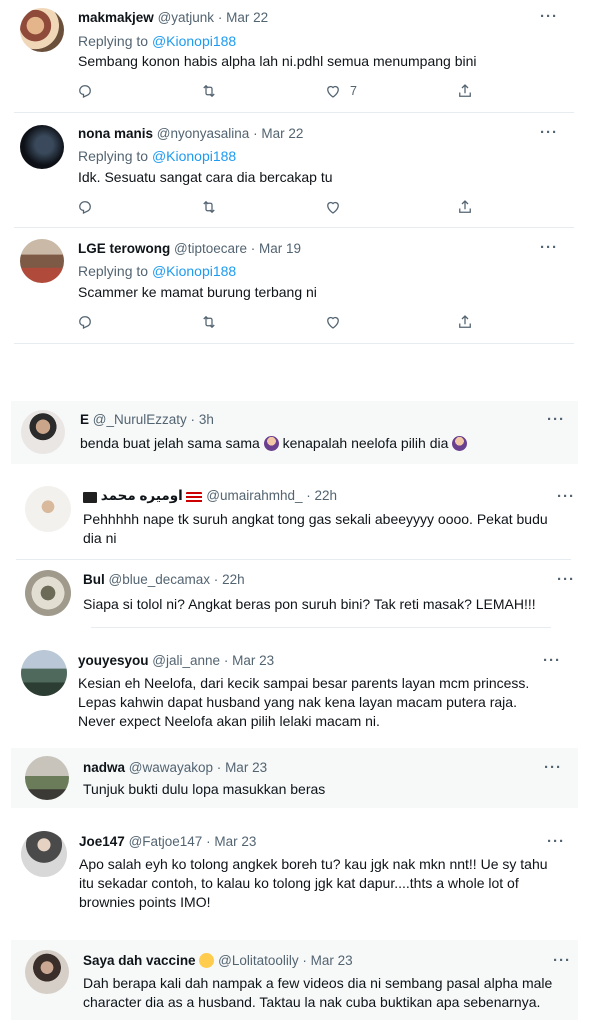  Describe the element at coordinates (94, 579) in the screenshot. I see `display-name: Bul` at that location.